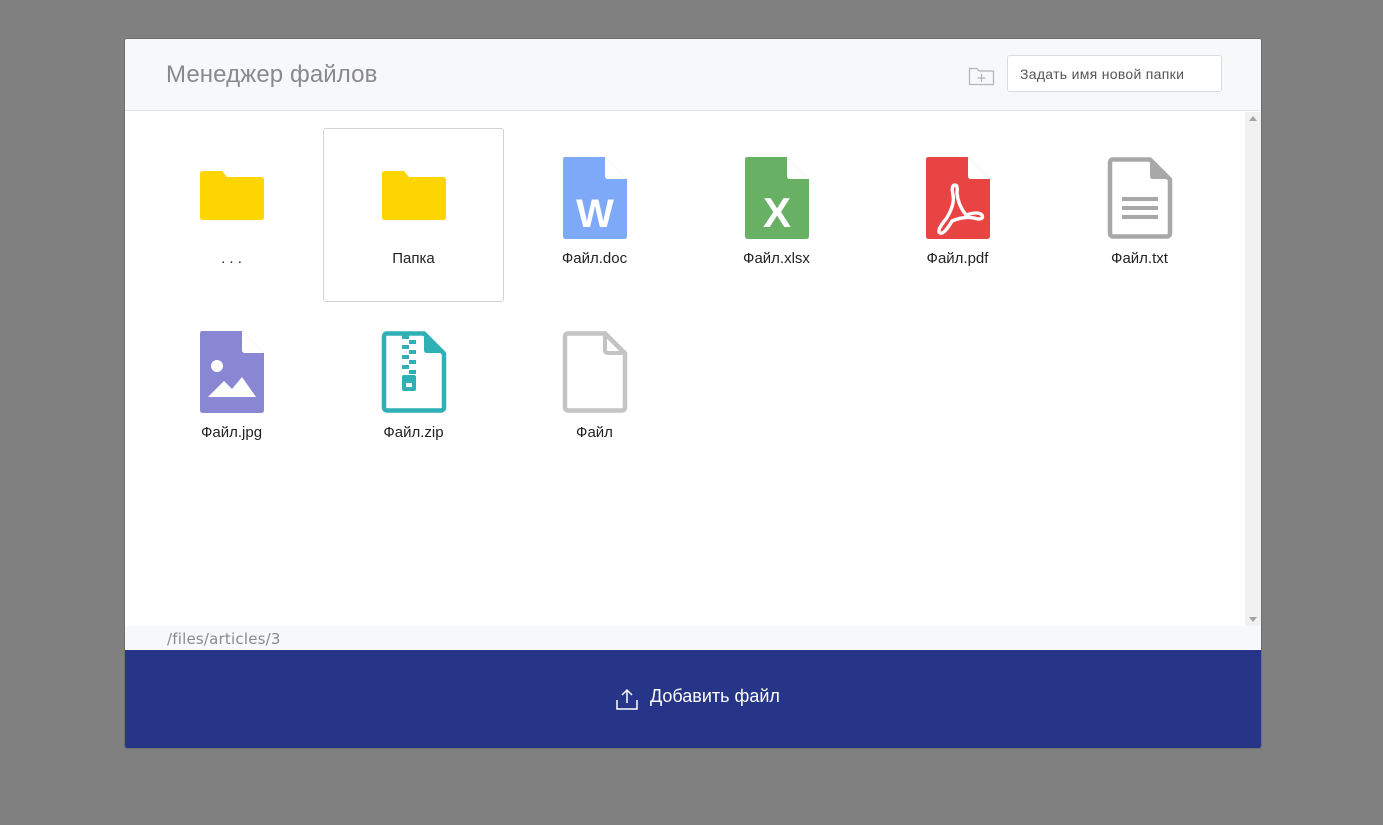  I want to click on file-tile-zip: Файл.zip, so click(413, 389).